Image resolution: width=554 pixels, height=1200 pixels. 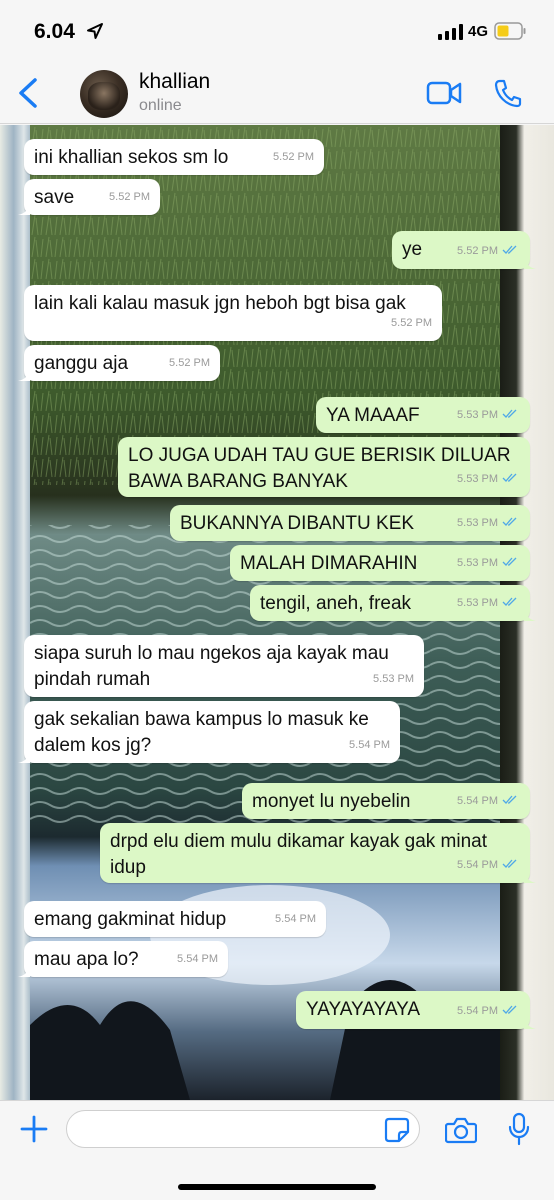 What do you see at coordinates (393, 603) in the screenshot?
I see `outgoing-message-bubble: tengil, aneh, freak 5.53 PM` at bounding box center [393, 603].